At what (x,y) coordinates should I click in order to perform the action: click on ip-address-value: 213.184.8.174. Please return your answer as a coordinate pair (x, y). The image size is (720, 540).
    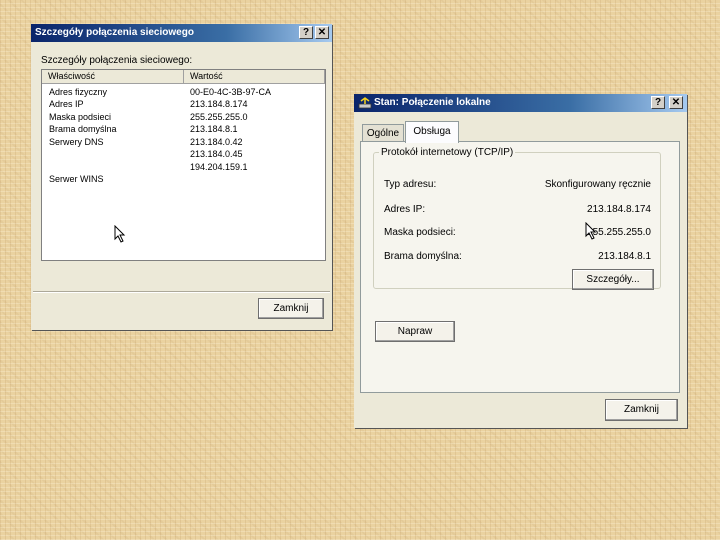
    Looking at the image, I should click on (619, 209).